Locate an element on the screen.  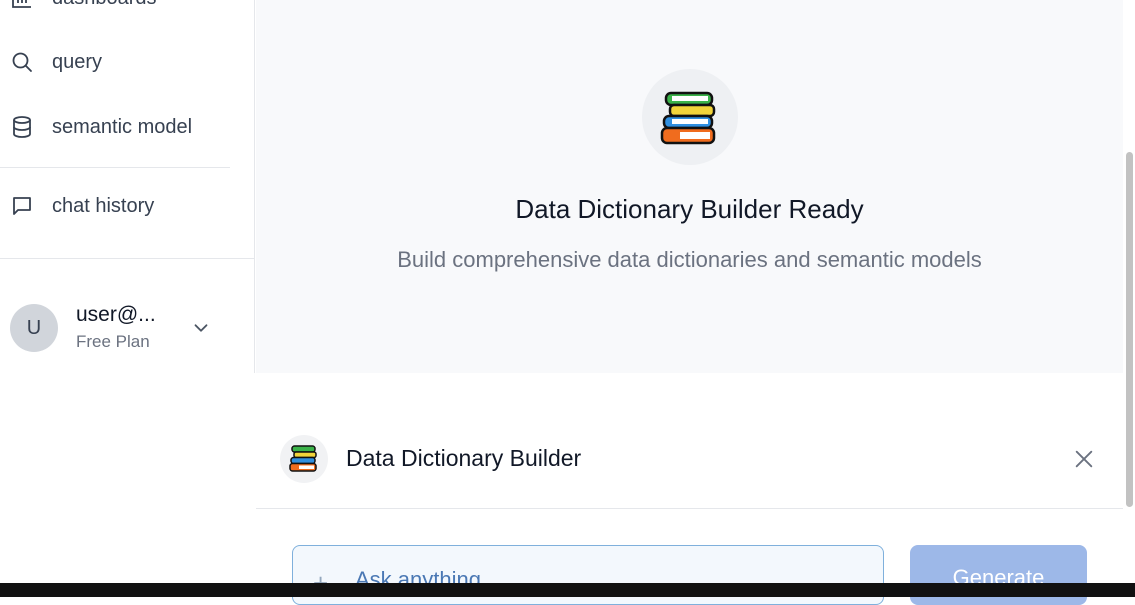
scrollbar is located at coordinates (1129, 291).